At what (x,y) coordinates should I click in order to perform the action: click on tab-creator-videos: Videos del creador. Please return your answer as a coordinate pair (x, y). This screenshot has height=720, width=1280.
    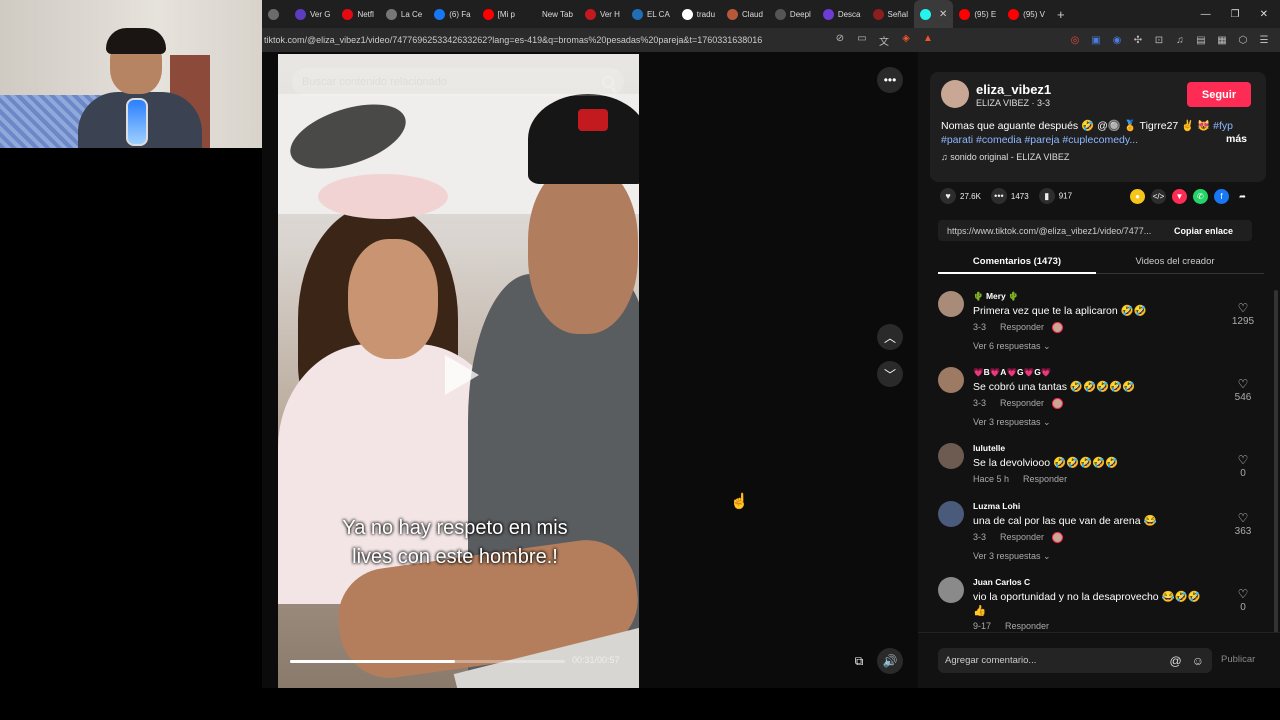
    Looking at the image, I should click on (1175, 263).